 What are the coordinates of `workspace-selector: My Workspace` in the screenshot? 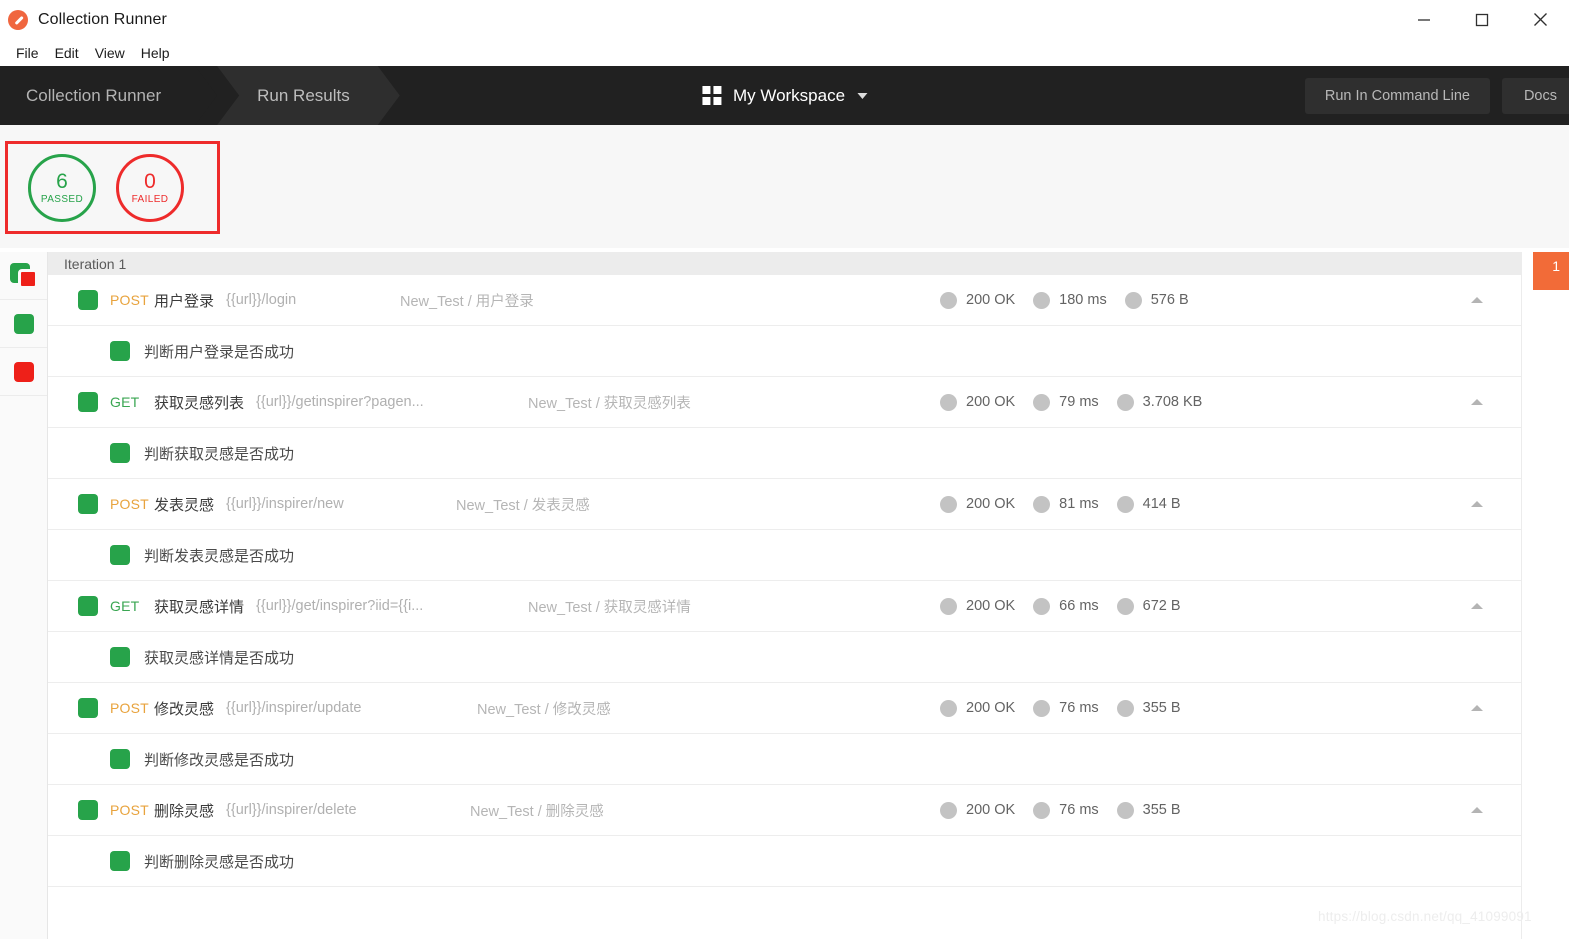 It's located at (784, 95).